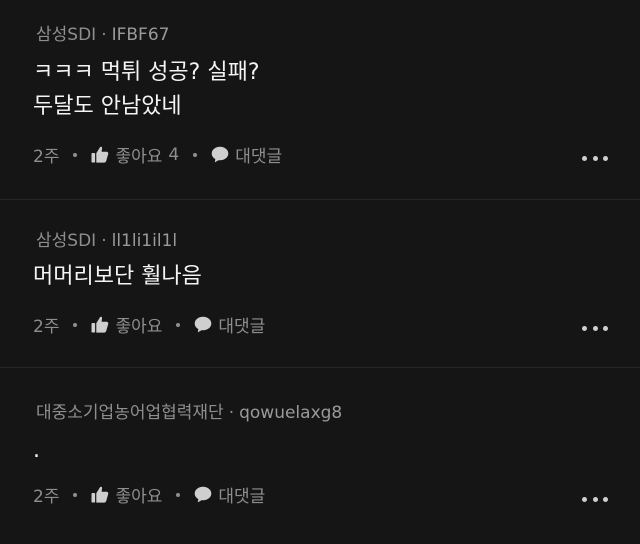 This screenshot has height=544, width=640. Describe the element at coordinates (174, 154) in the screenshot. I see `like-count: 4` at that location.